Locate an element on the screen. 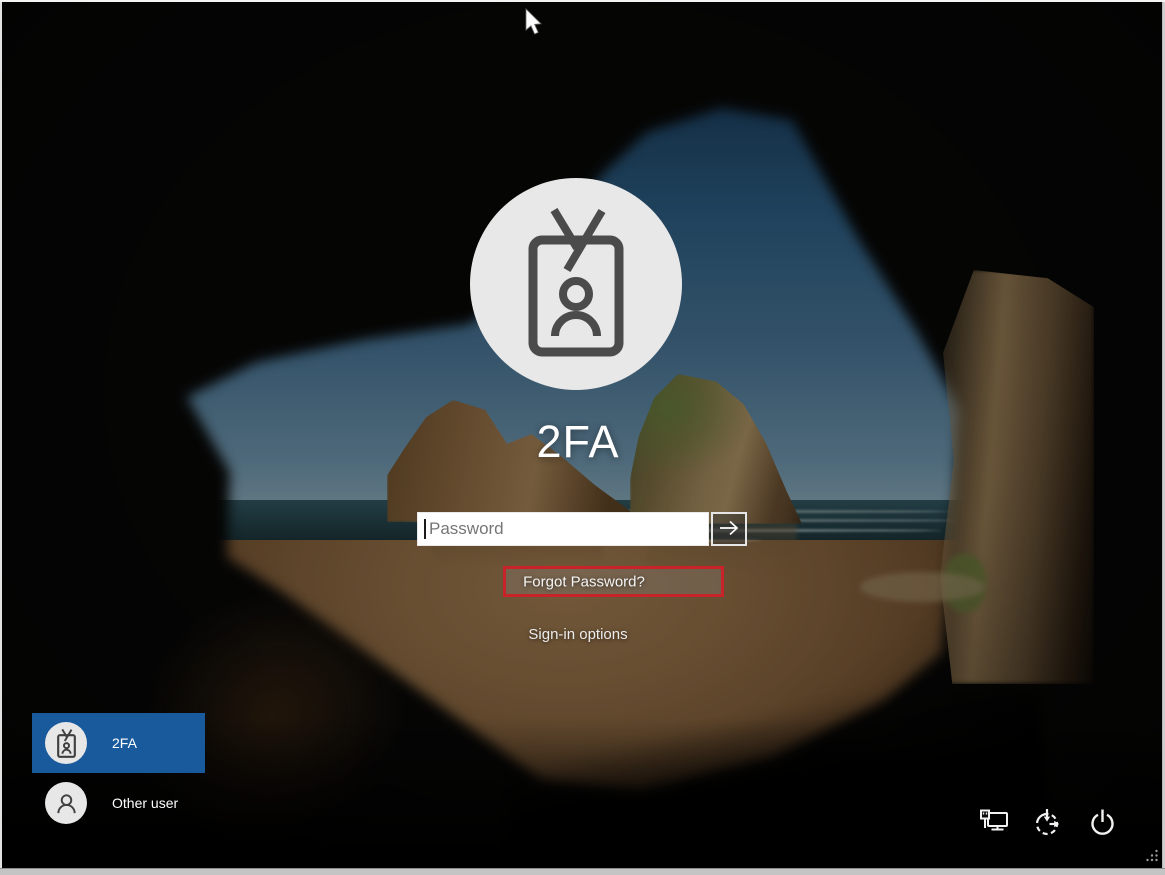  arrow-right-icon is located at coordinates (729, 529).